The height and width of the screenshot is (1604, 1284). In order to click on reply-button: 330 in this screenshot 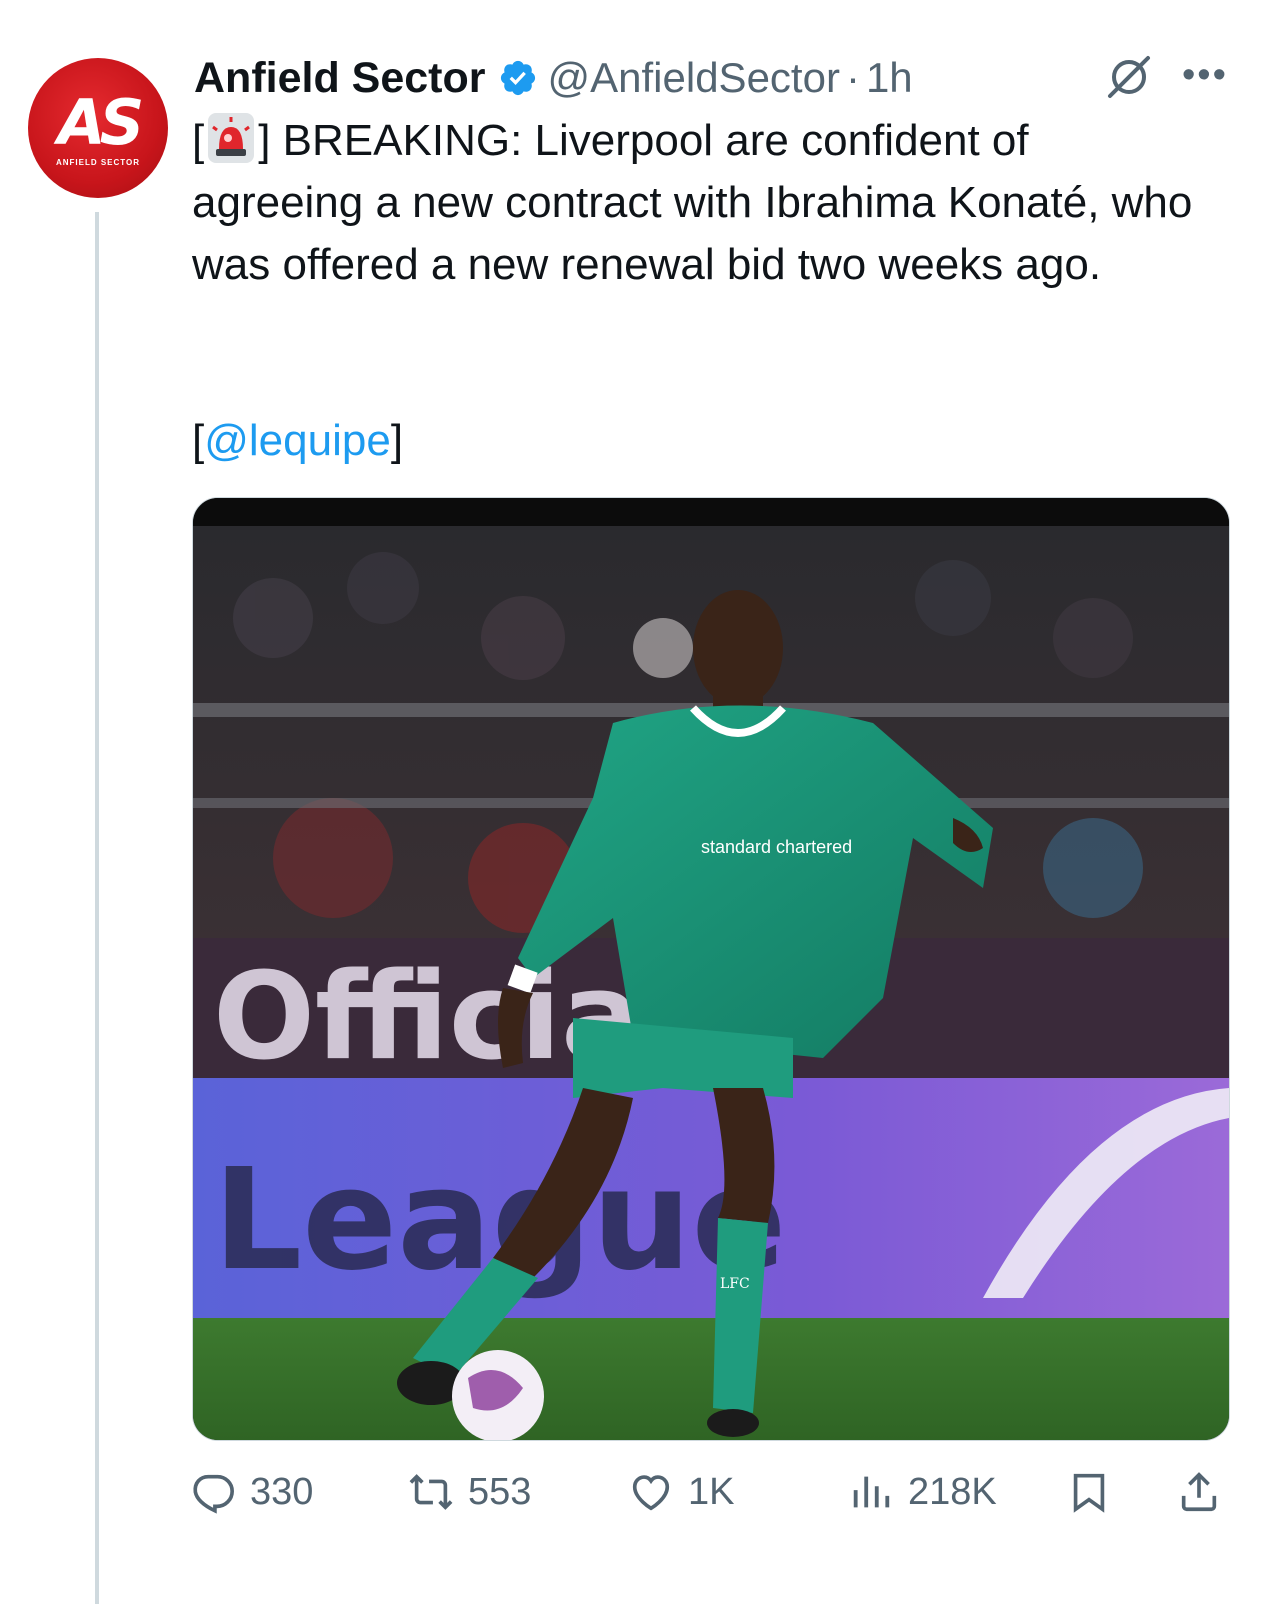, I will do `click(251, 1492)`.